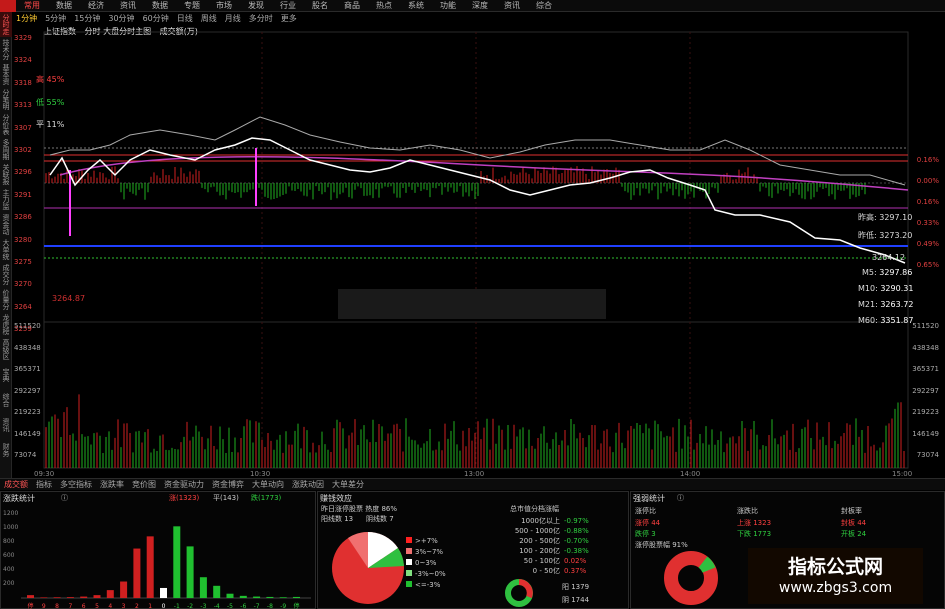 The width and height of the screenshot is (945, 609). What do you see at coordinates (230, 606) in the screenshot?
I see `updown-bin-label: -5` at bounding box center [230, 606].